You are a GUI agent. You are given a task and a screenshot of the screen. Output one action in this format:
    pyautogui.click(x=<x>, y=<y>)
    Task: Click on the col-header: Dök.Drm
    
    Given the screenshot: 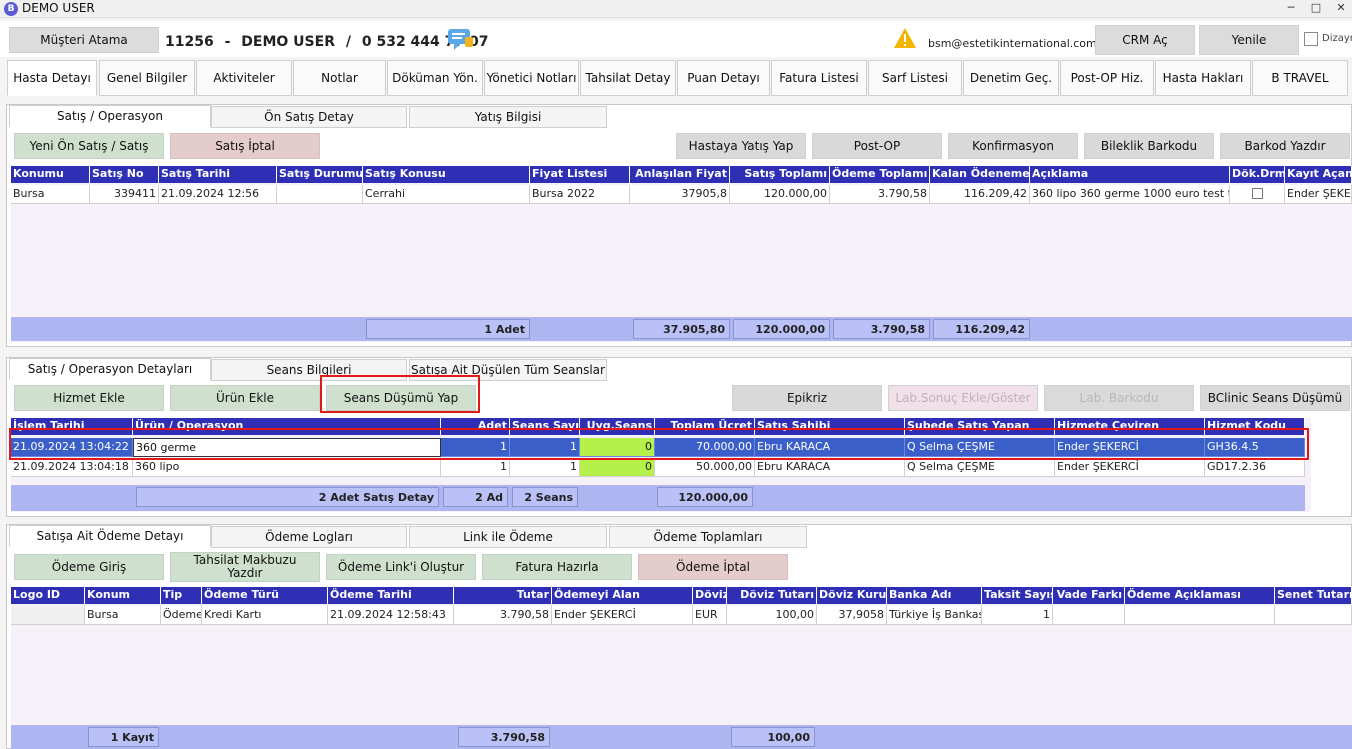 What is the action you would take?
    pyautogui.click(x=1257, y=174)
    